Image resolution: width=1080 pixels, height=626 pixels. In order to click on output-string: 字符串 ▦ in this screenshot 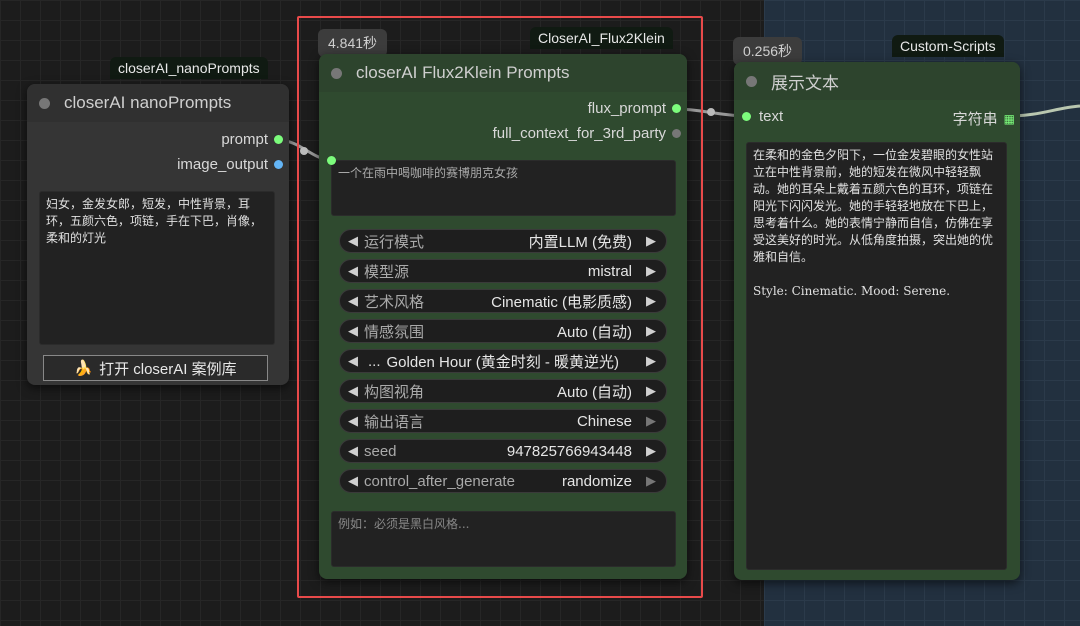, I will do `click(983, 118)`.